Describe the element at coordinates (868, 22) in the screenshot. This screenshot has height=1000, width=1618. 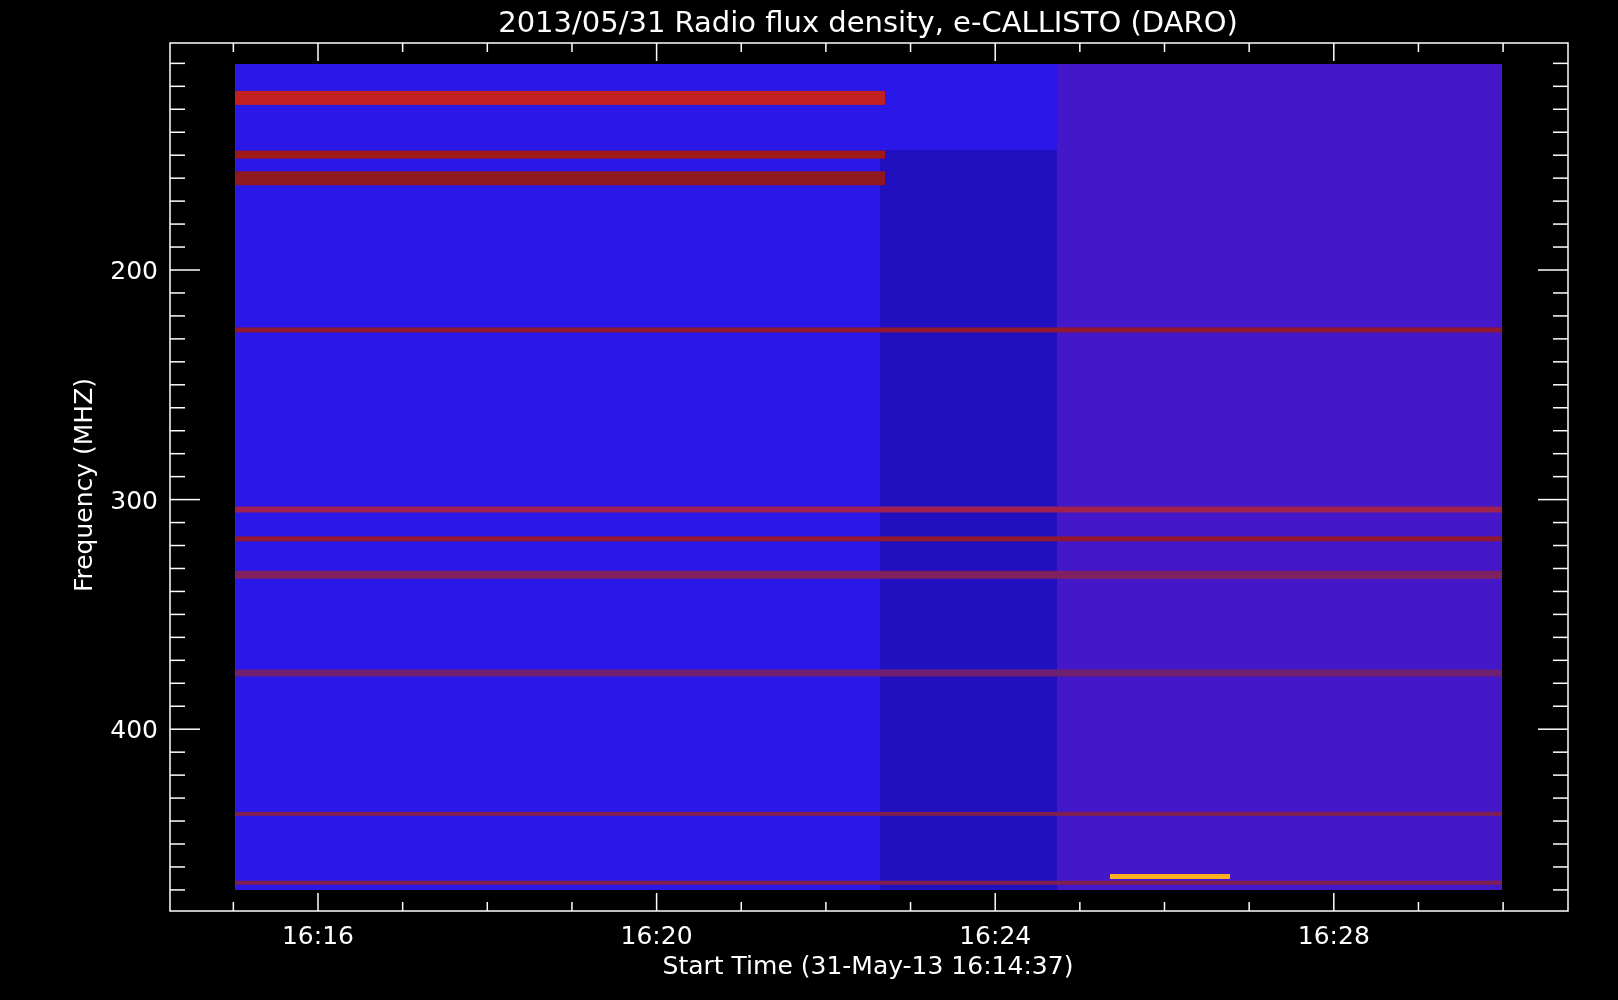
I see `chart-title: 2013/05/31 Radio flux density, e-CALLISTO (DARO)` at that location.